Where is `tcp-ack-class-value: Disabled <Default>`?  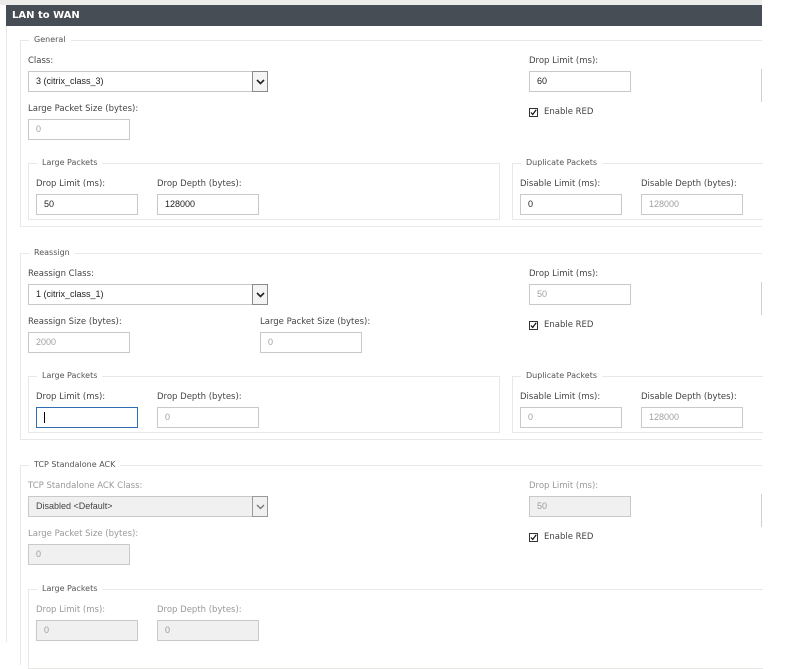 tcp-ack-class-value: Disabled <Default> is located at coordinates (74, 506).